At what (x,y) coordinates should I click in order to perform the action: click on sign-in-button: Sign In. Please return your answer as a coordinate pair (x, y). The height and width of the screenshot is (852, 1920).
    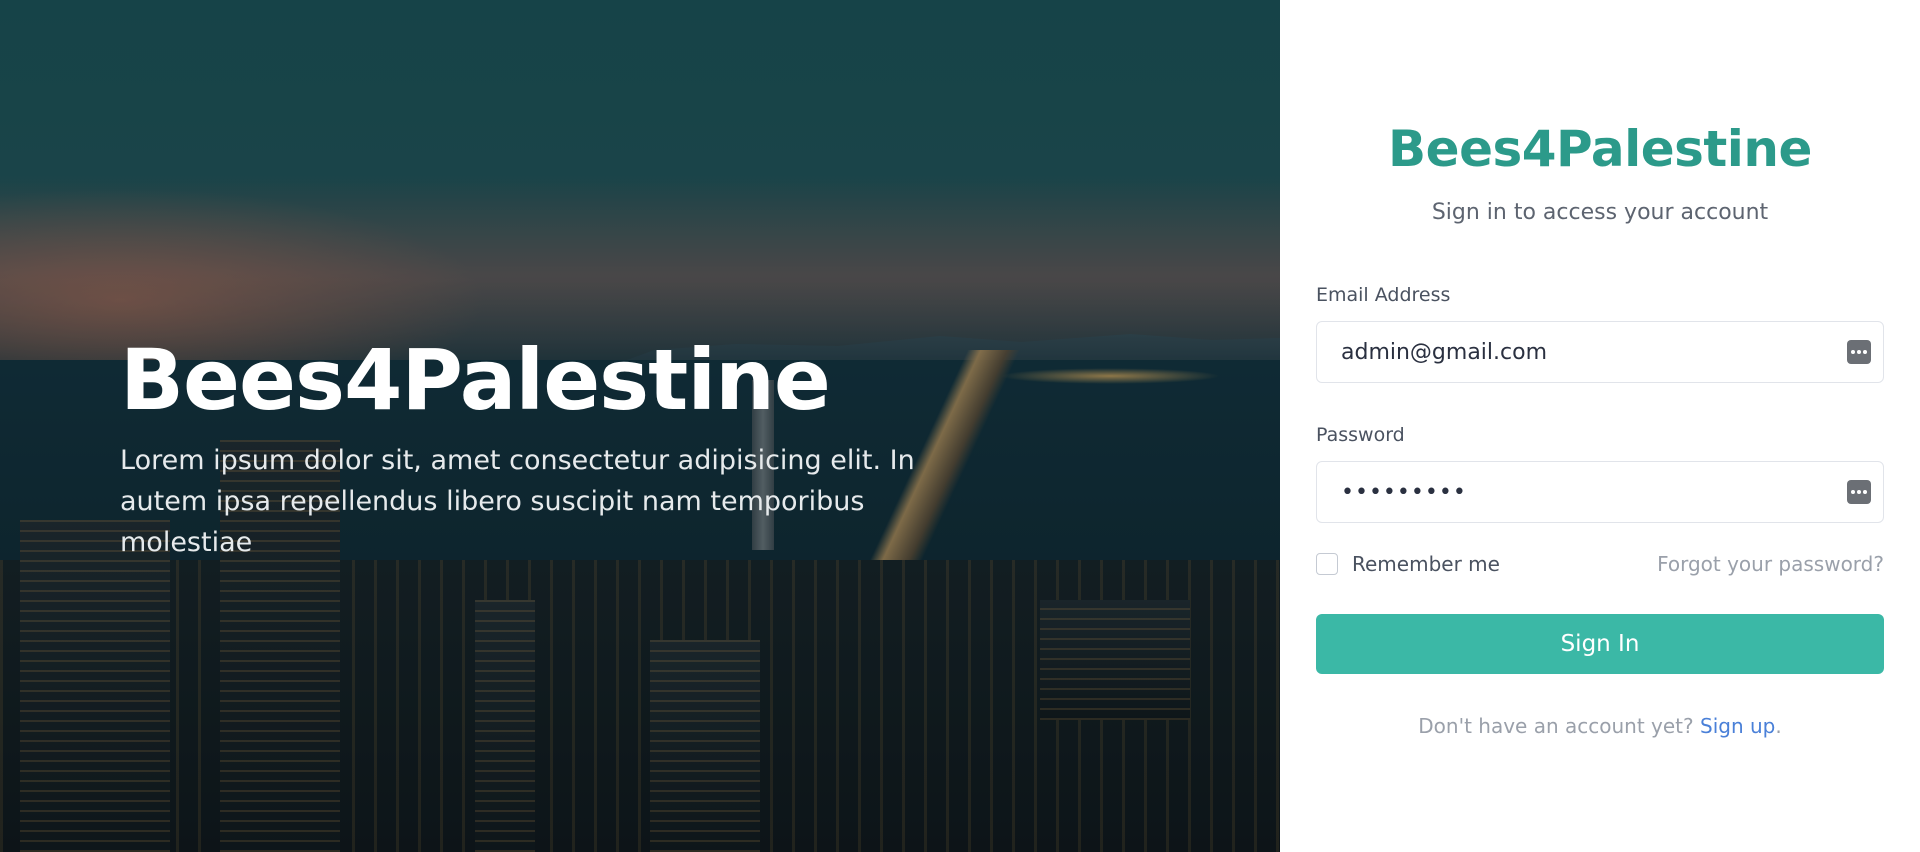
    Looking at the image, I should click on (1600, 644).